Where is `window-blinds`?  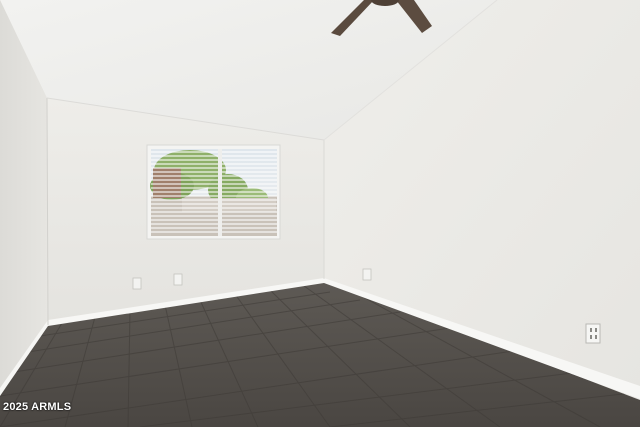 window-blinds is located at coordinates (214, 192).